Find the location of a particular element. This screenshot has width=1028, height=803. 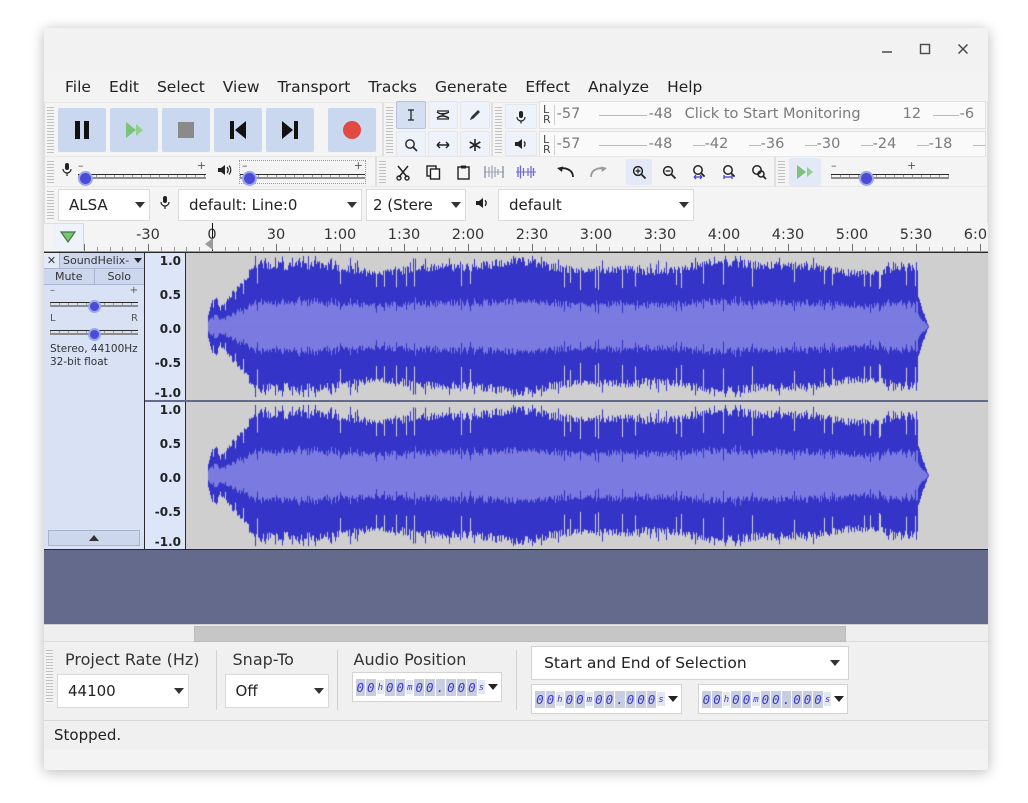

playback-speed-plus: + is located at coordinates (912, 165).